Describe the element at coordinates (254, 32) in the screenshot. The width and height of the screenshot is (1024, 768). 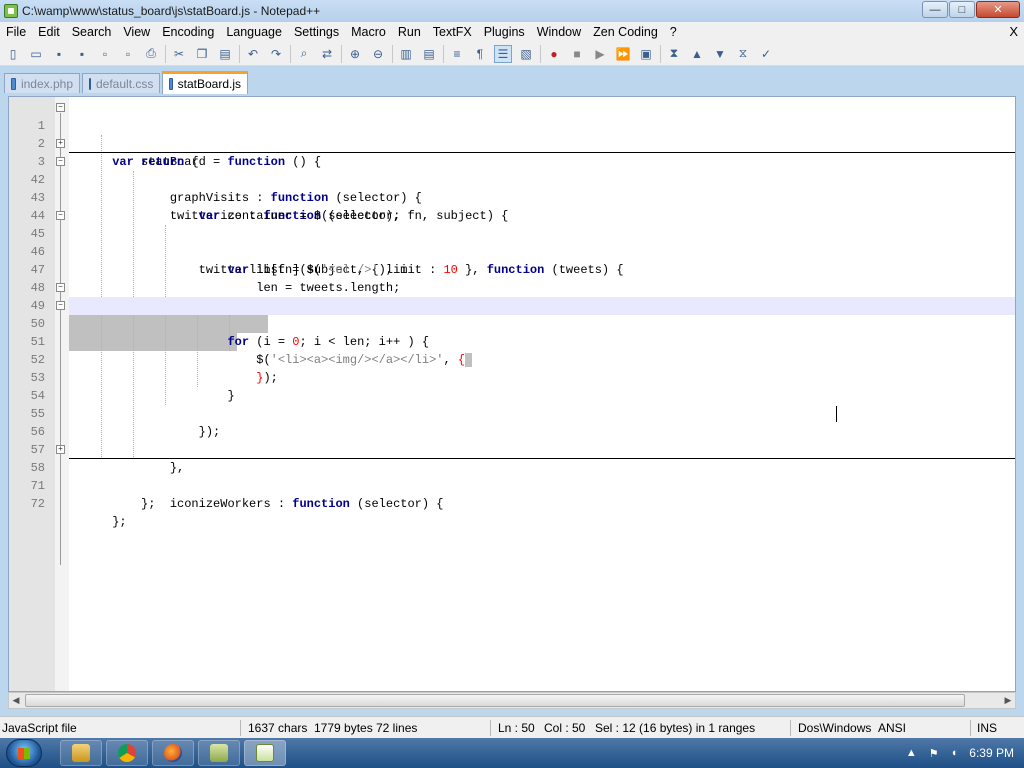
I see `menu-language: Language` at that location.